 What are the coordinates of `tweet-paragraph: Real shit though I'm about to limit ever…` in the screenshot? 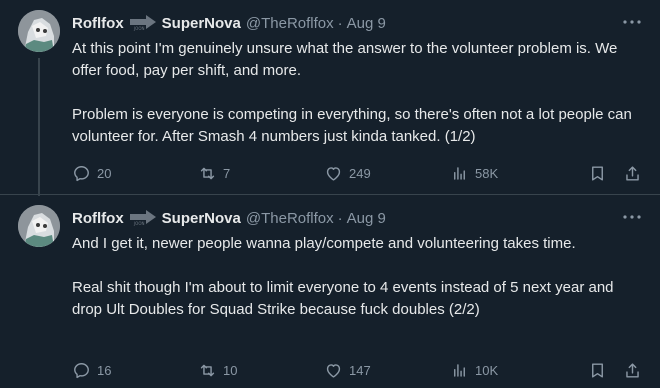 It's located at (343, 298).